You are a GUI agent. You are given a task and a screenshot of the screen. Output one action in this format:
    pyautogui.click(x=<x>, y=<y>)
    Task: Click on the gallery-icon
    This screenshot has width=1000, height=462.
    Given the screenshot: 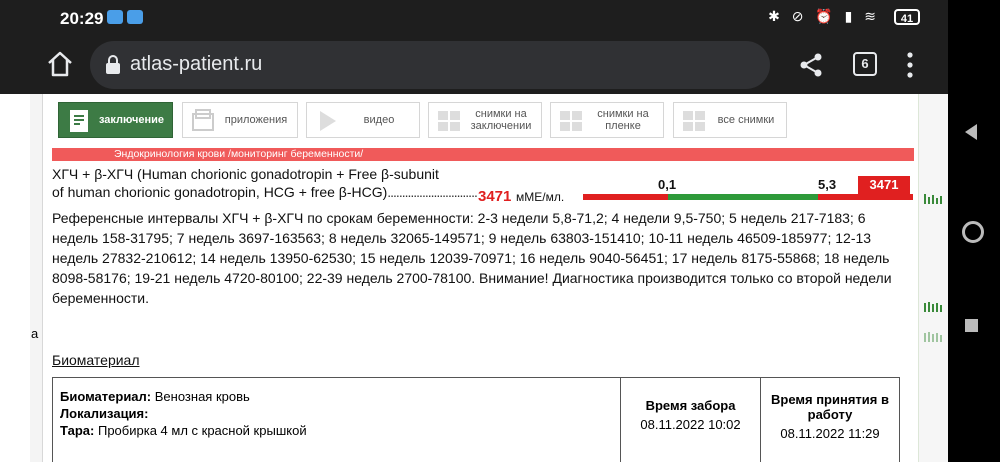 What is the action you would take?
    pyautogui.click(x=694, y=121)
    